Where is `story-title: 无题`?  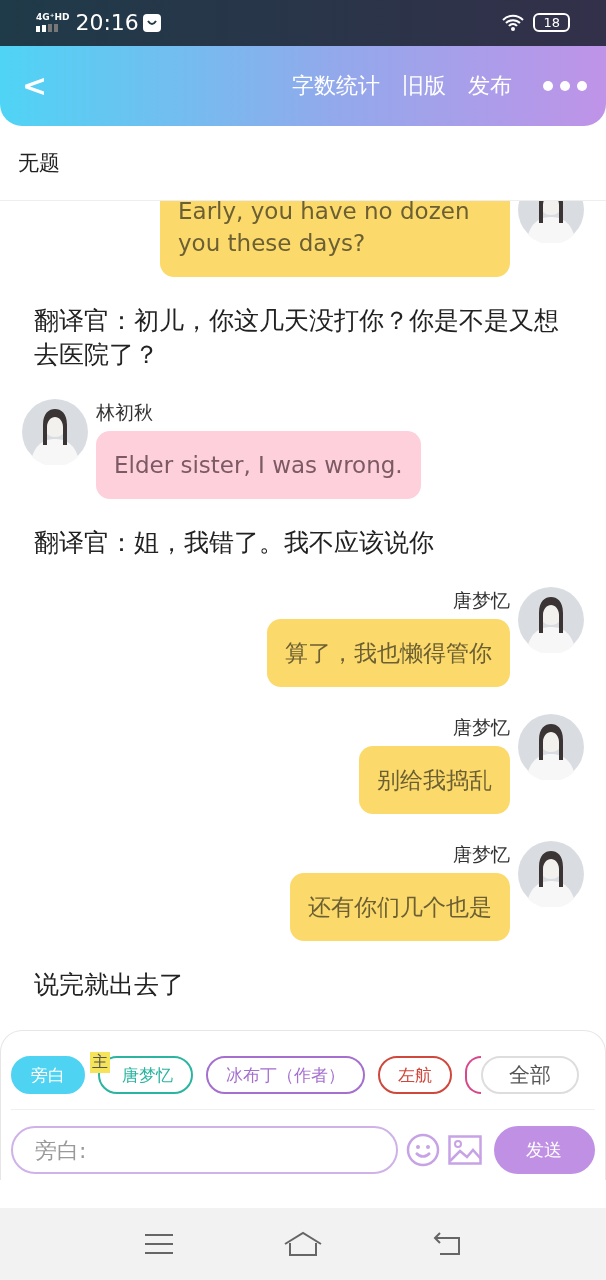
story-title: 无题 is located at coordinates (39, 163).